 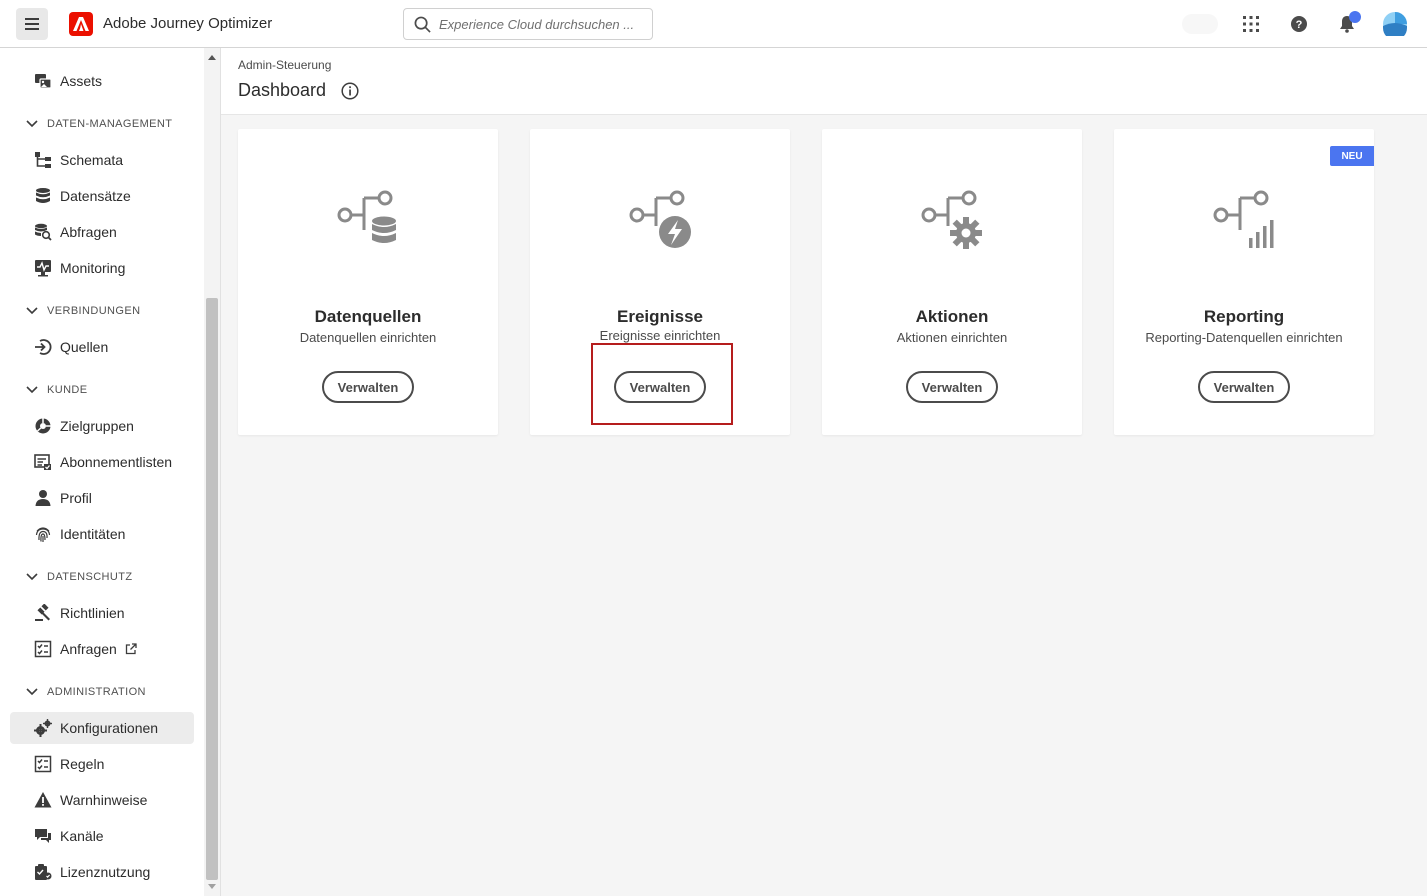 What do you see at coordinates (84, 347) in the screenshot?
I see `sidebar-item-label: Quellen` at bounding box center [84, 347].